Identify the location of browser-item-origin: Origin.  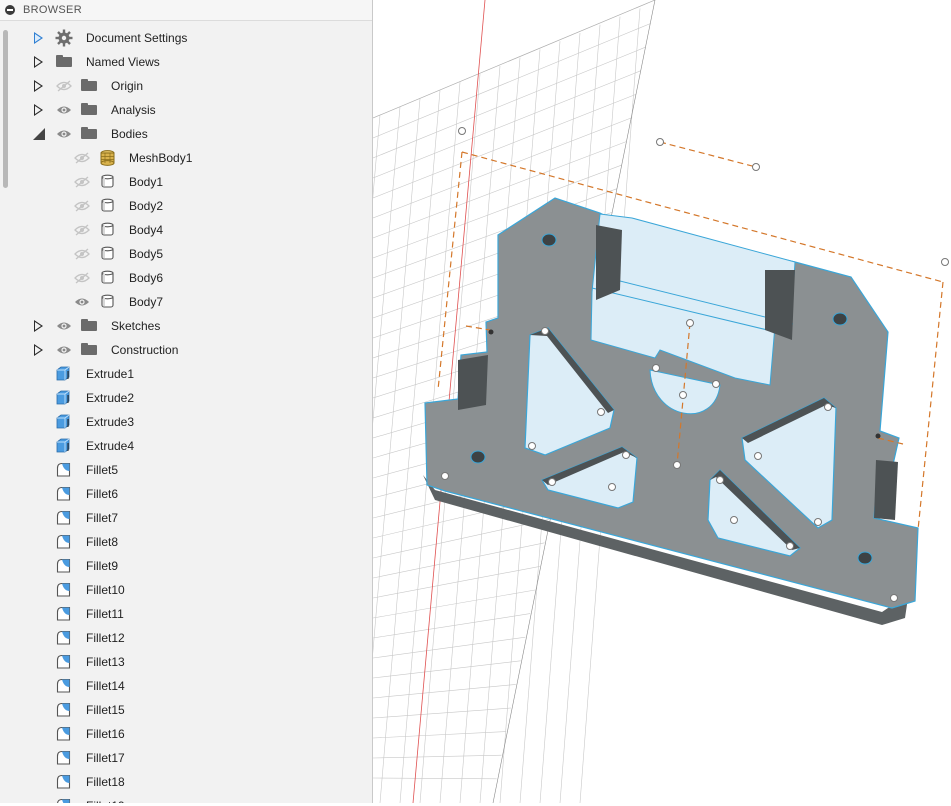
(185, 86).